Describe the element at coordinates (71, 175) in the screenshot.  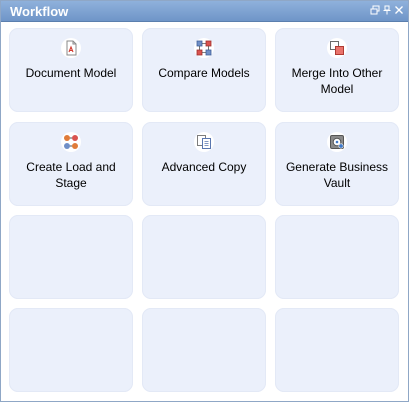
I see `tile-label: Create Load and Stage` at that location.